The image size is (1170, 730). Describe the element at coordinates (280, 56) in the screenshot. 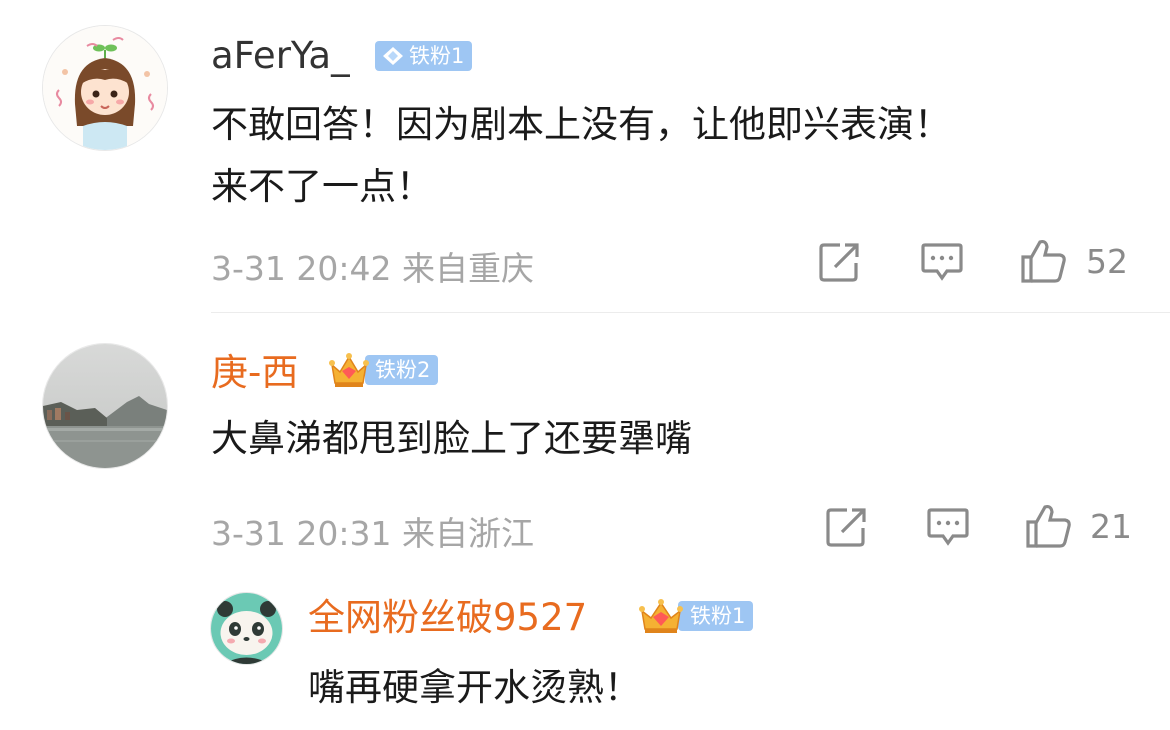

I see `username: aFerYa_` at that location.